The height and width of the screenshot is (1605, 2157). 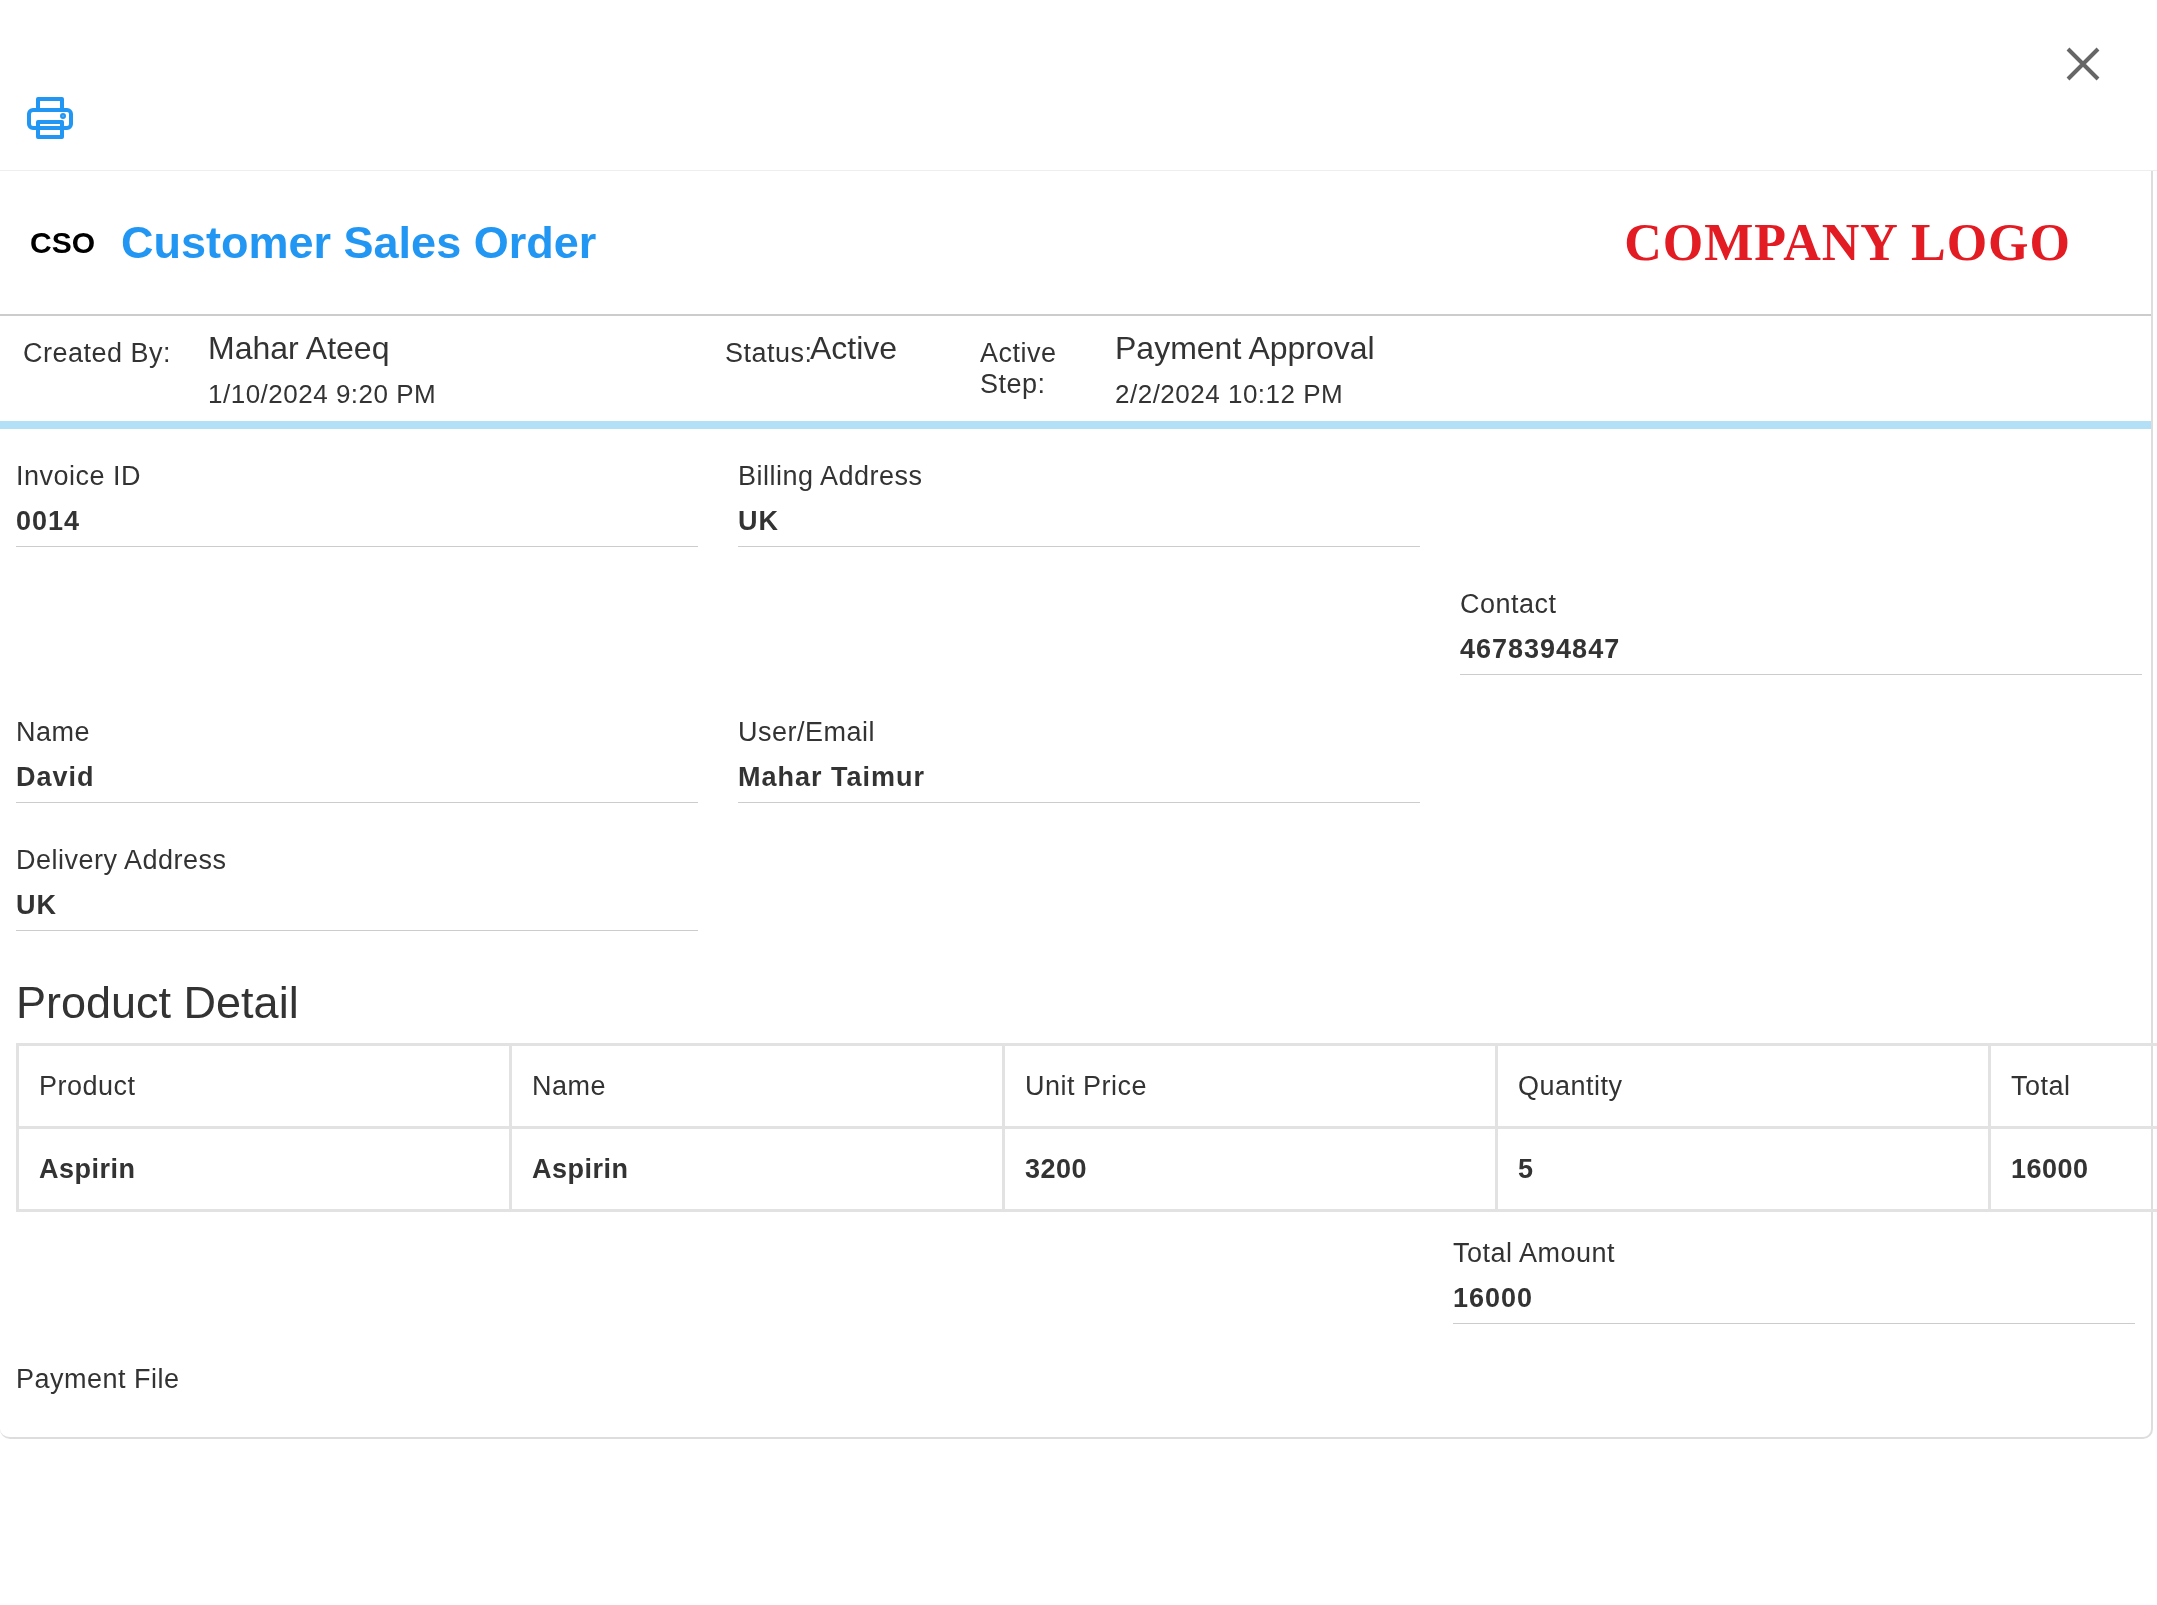 What do you see at coordinates (1743, 1086) in the screenshot?
I see `column-header: Quantity` at bounding box center [1743, 1086].